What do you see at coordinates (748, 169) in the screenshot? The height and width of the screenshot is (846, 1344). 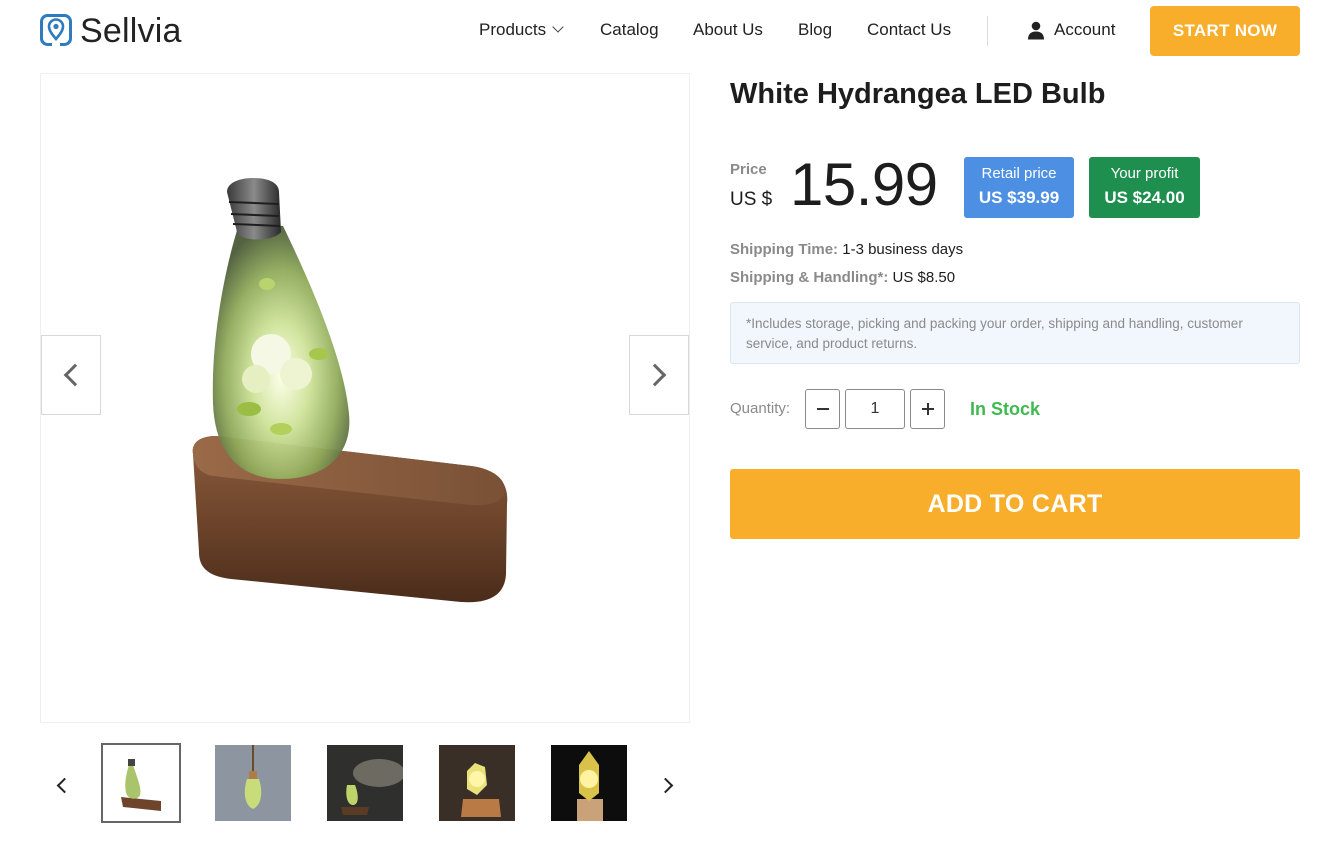 I see `price-label: Price` at bounding box center [748, 169].